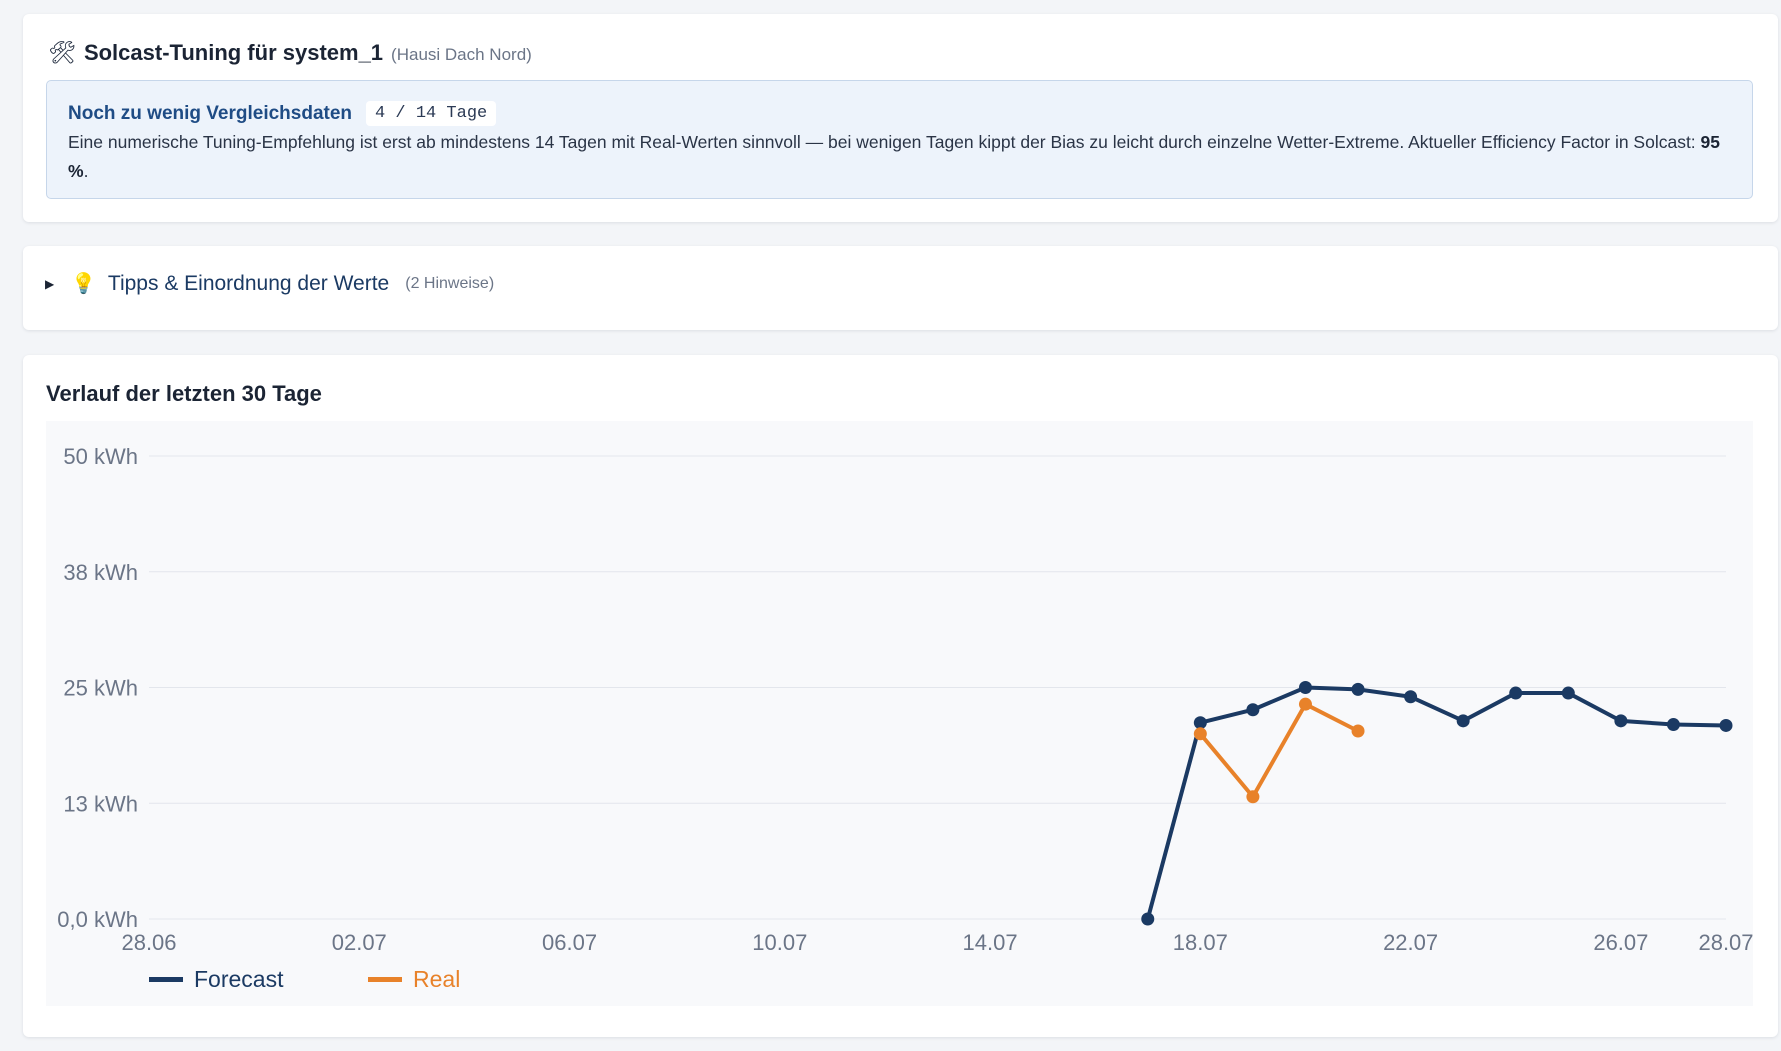  What do you see at coordinates (184, 393) in the screenshot?
I see `chart-title: Verlauf der letzten 30 Tage` at bounding box center [184, 393].